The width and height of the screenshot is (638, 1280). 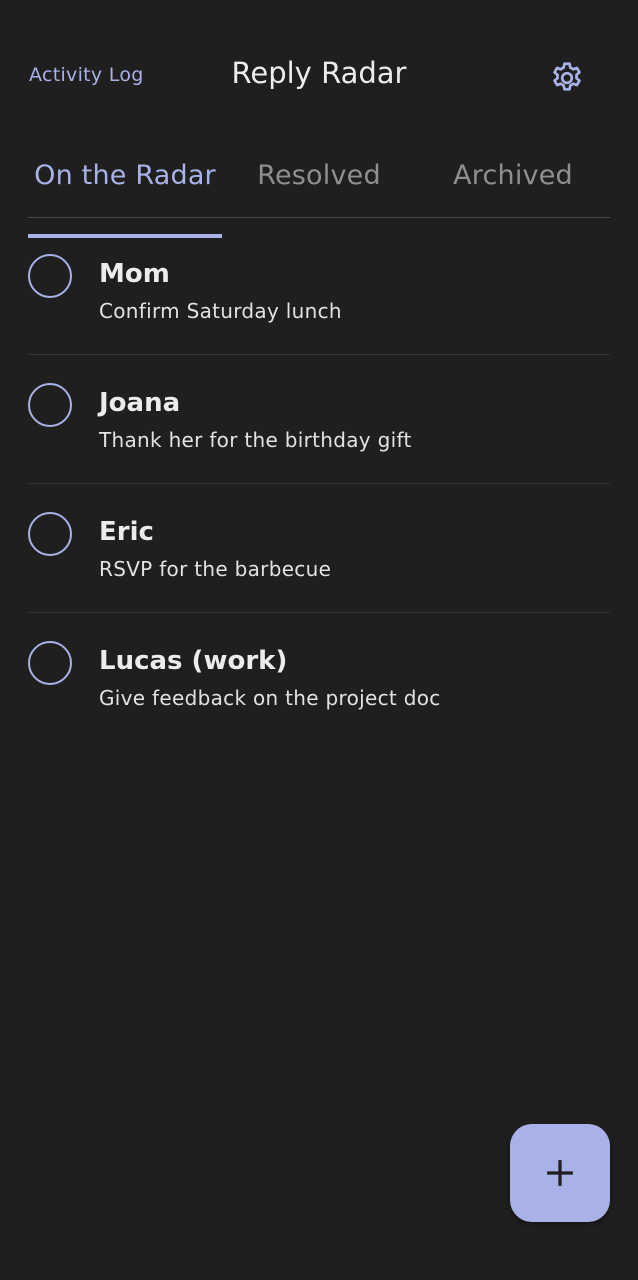 What do you see at coordinates (319, 290) in the screenshot?
I see `list-item: Mom Confirm Saturday lunch` at bounding box center [319, 290].